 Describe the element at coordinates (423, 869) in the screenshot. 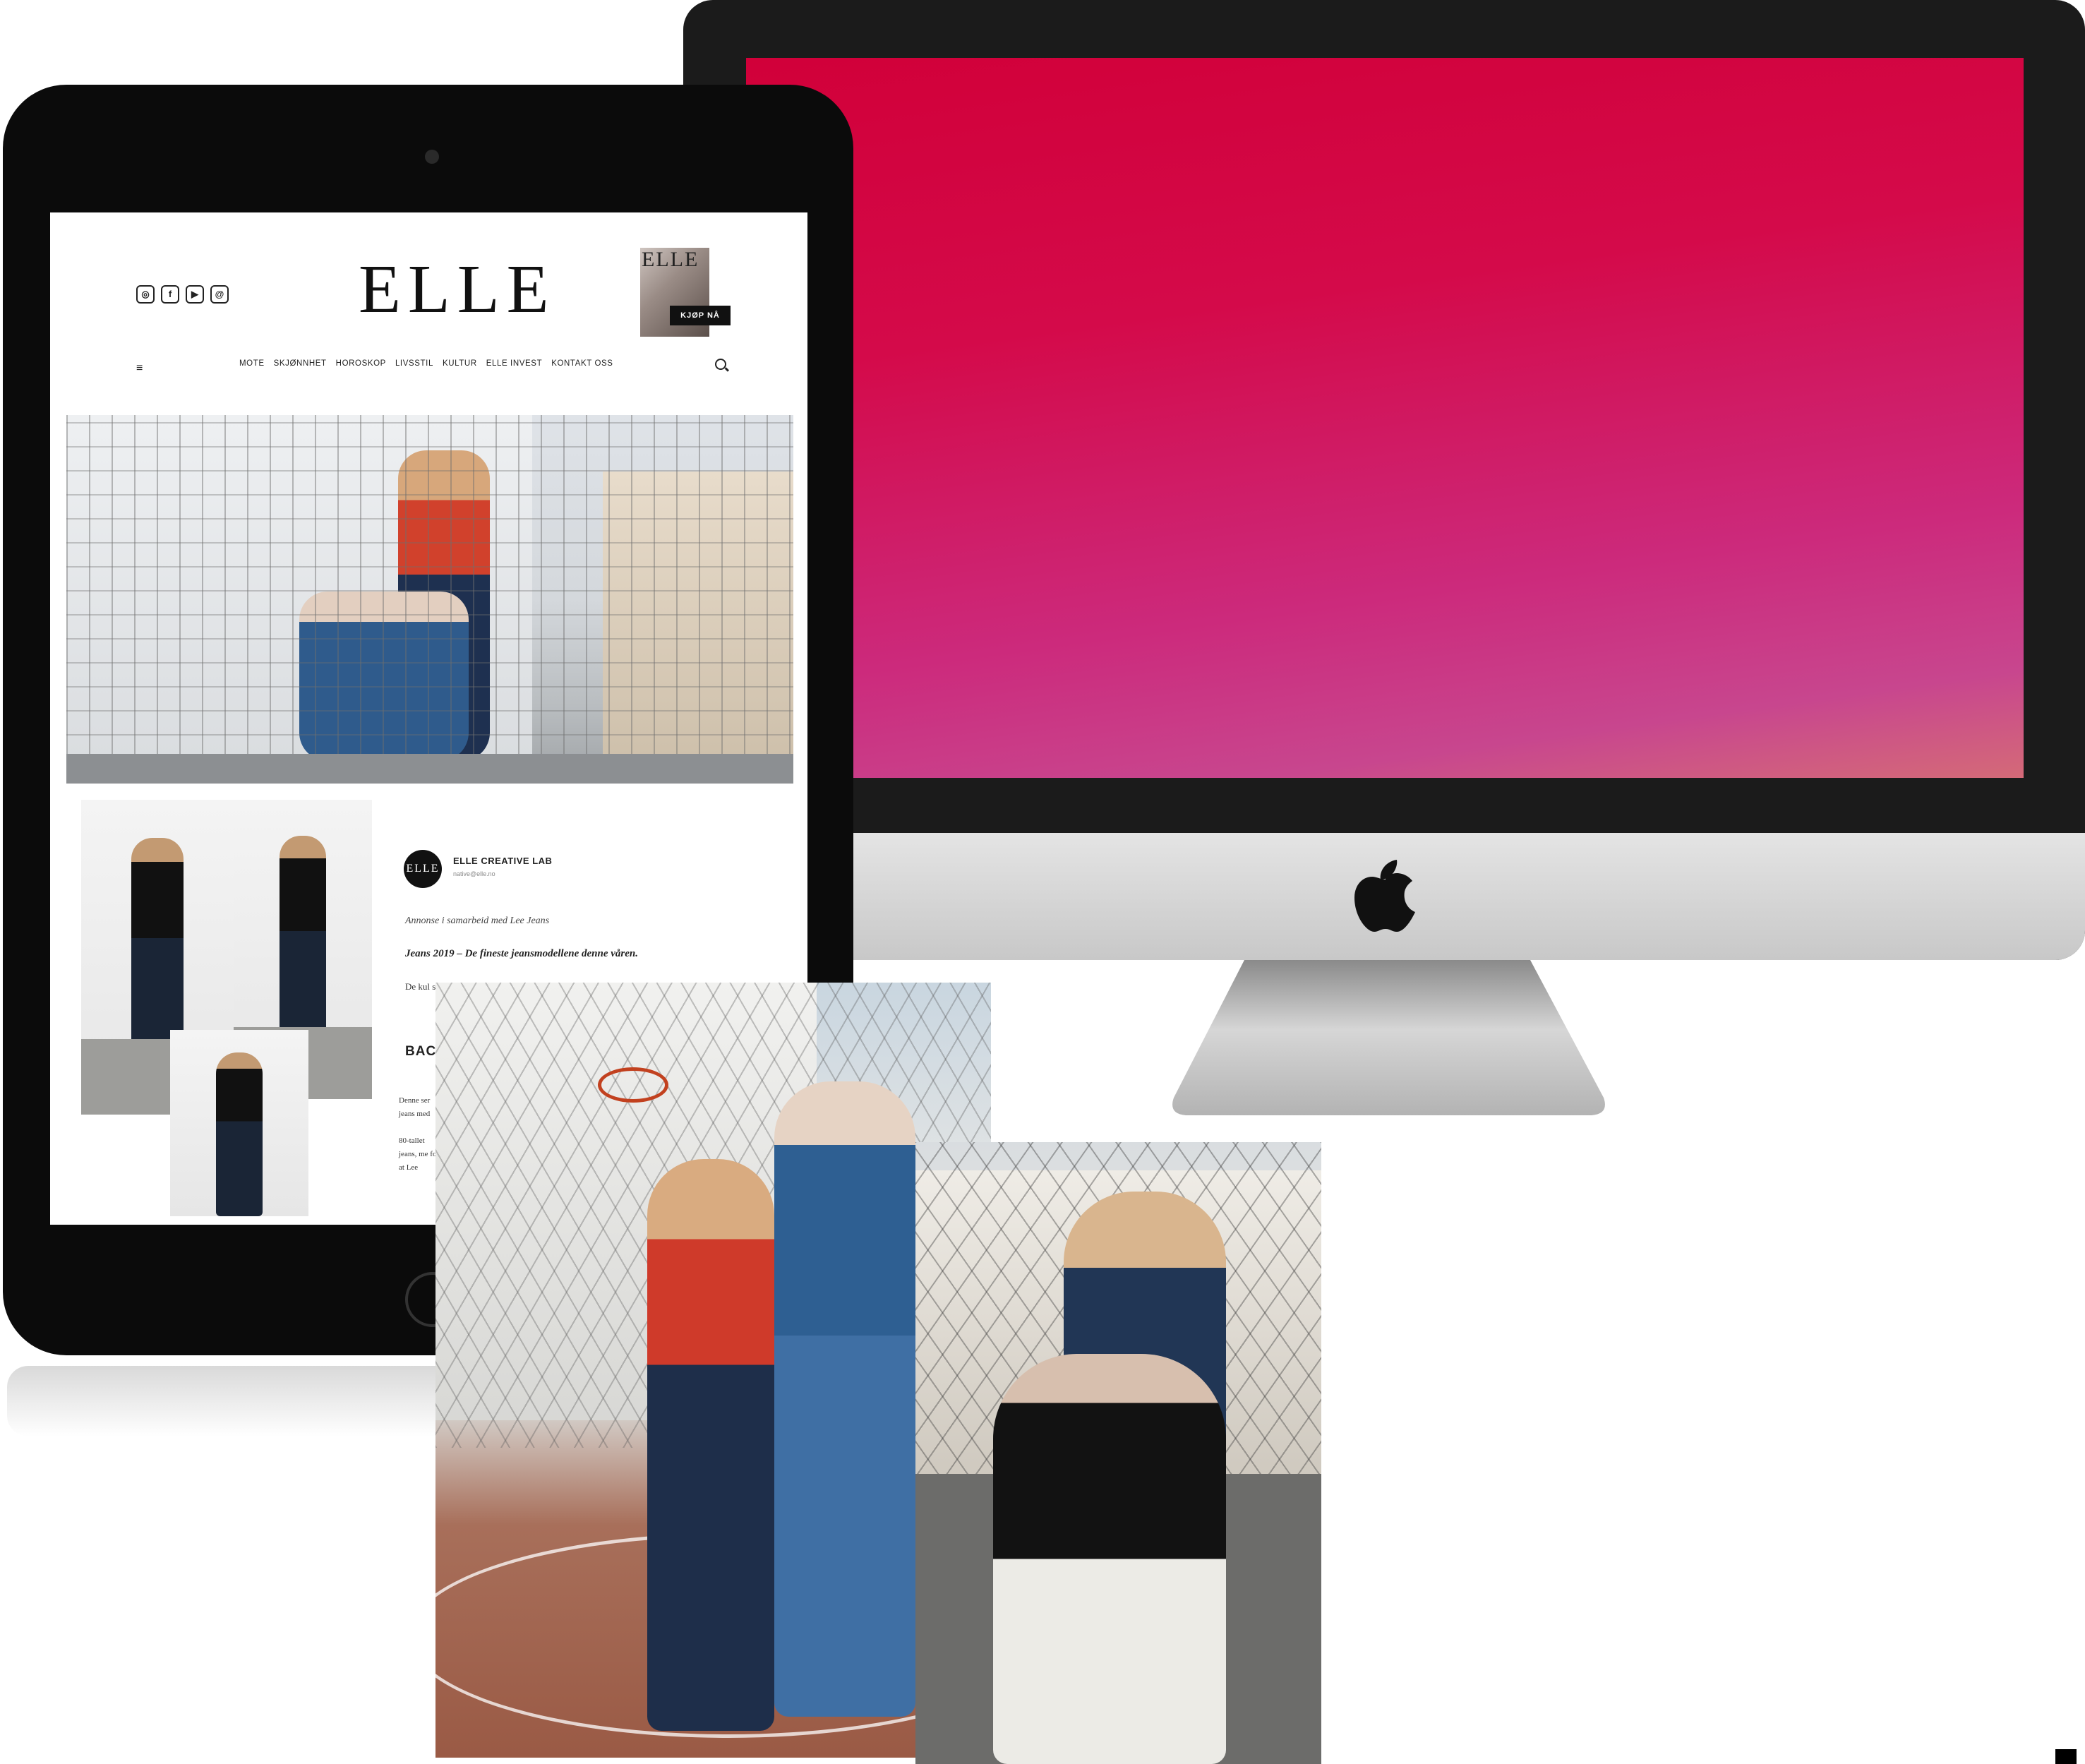

I see `author-avatar: ELLE` at that location.